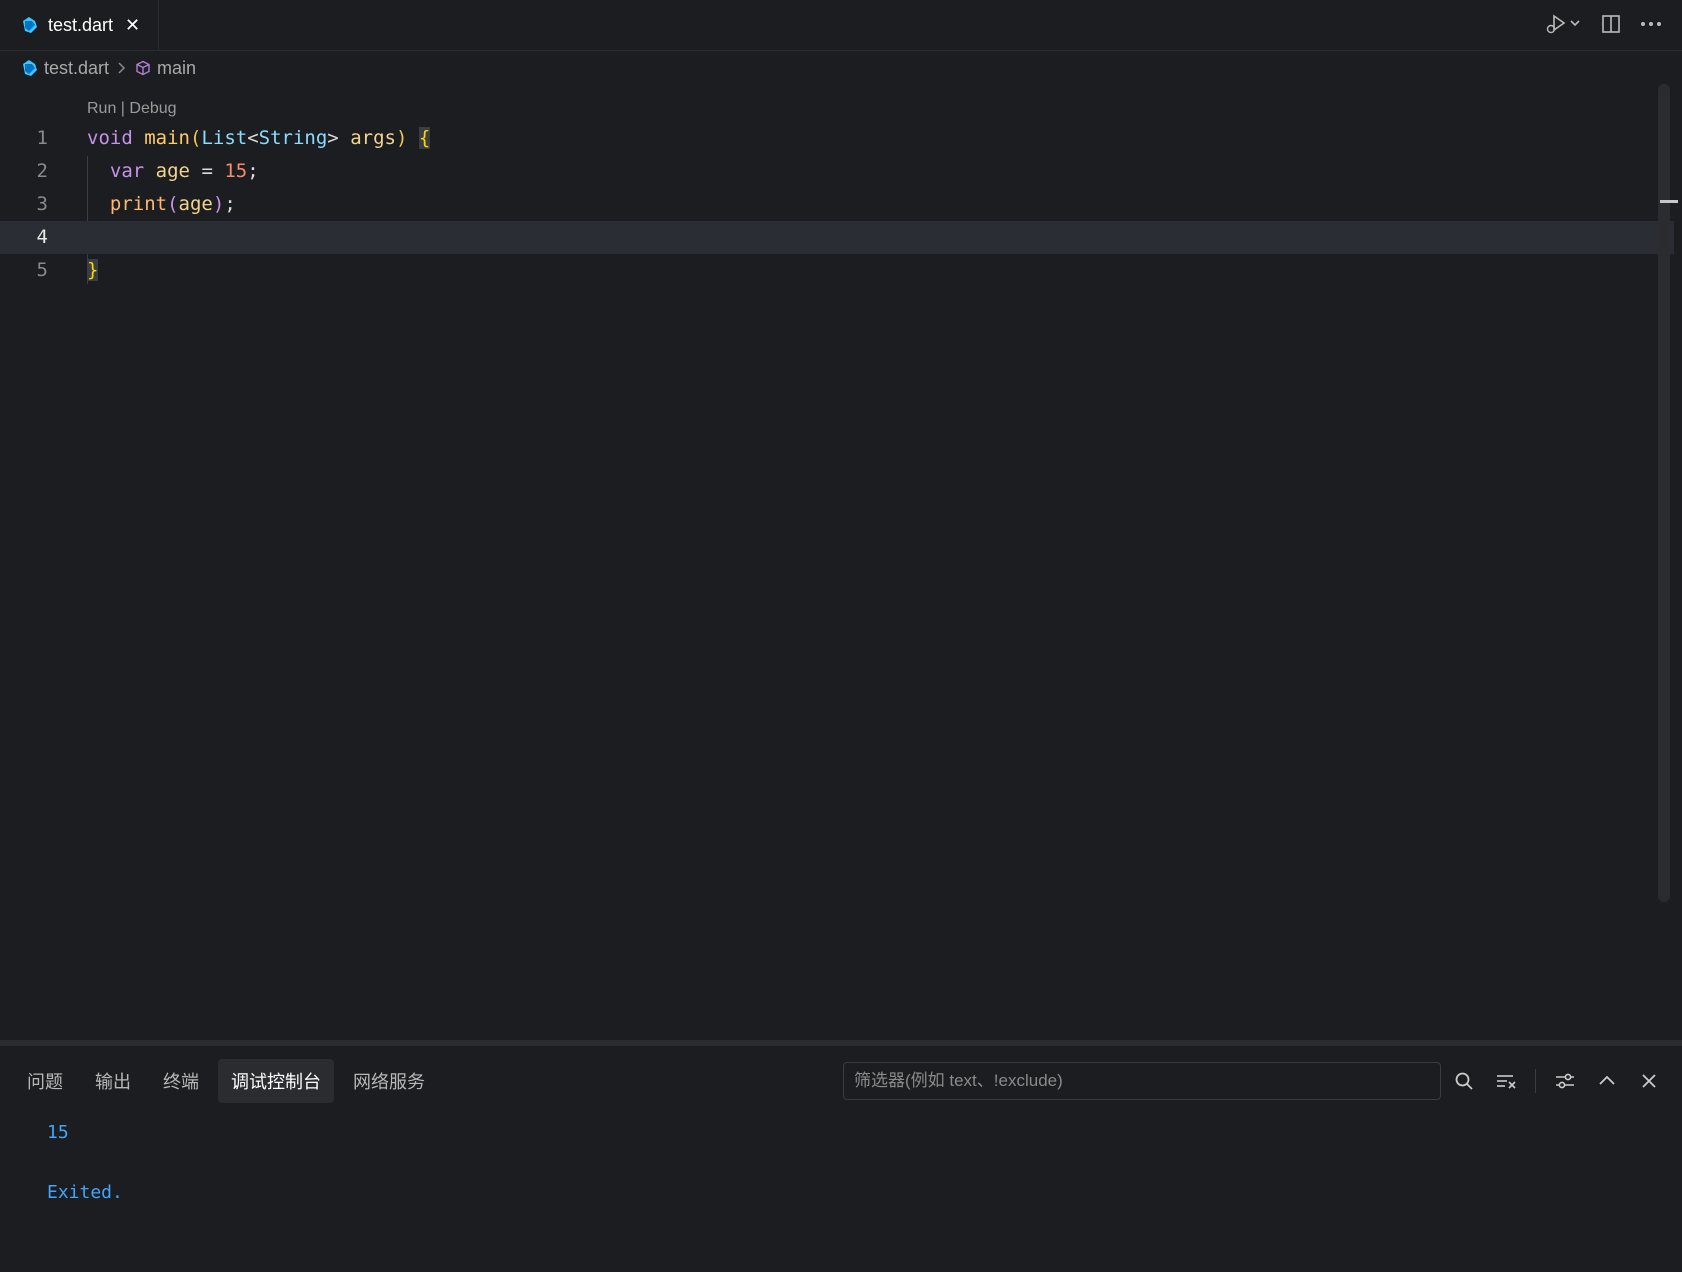 The width and height of the screenshot is (1682, 1272). What do you see at coordinates (101, 108) in the screenshot?
I see `run-codelens: Run` at bounding box center [101, 108].